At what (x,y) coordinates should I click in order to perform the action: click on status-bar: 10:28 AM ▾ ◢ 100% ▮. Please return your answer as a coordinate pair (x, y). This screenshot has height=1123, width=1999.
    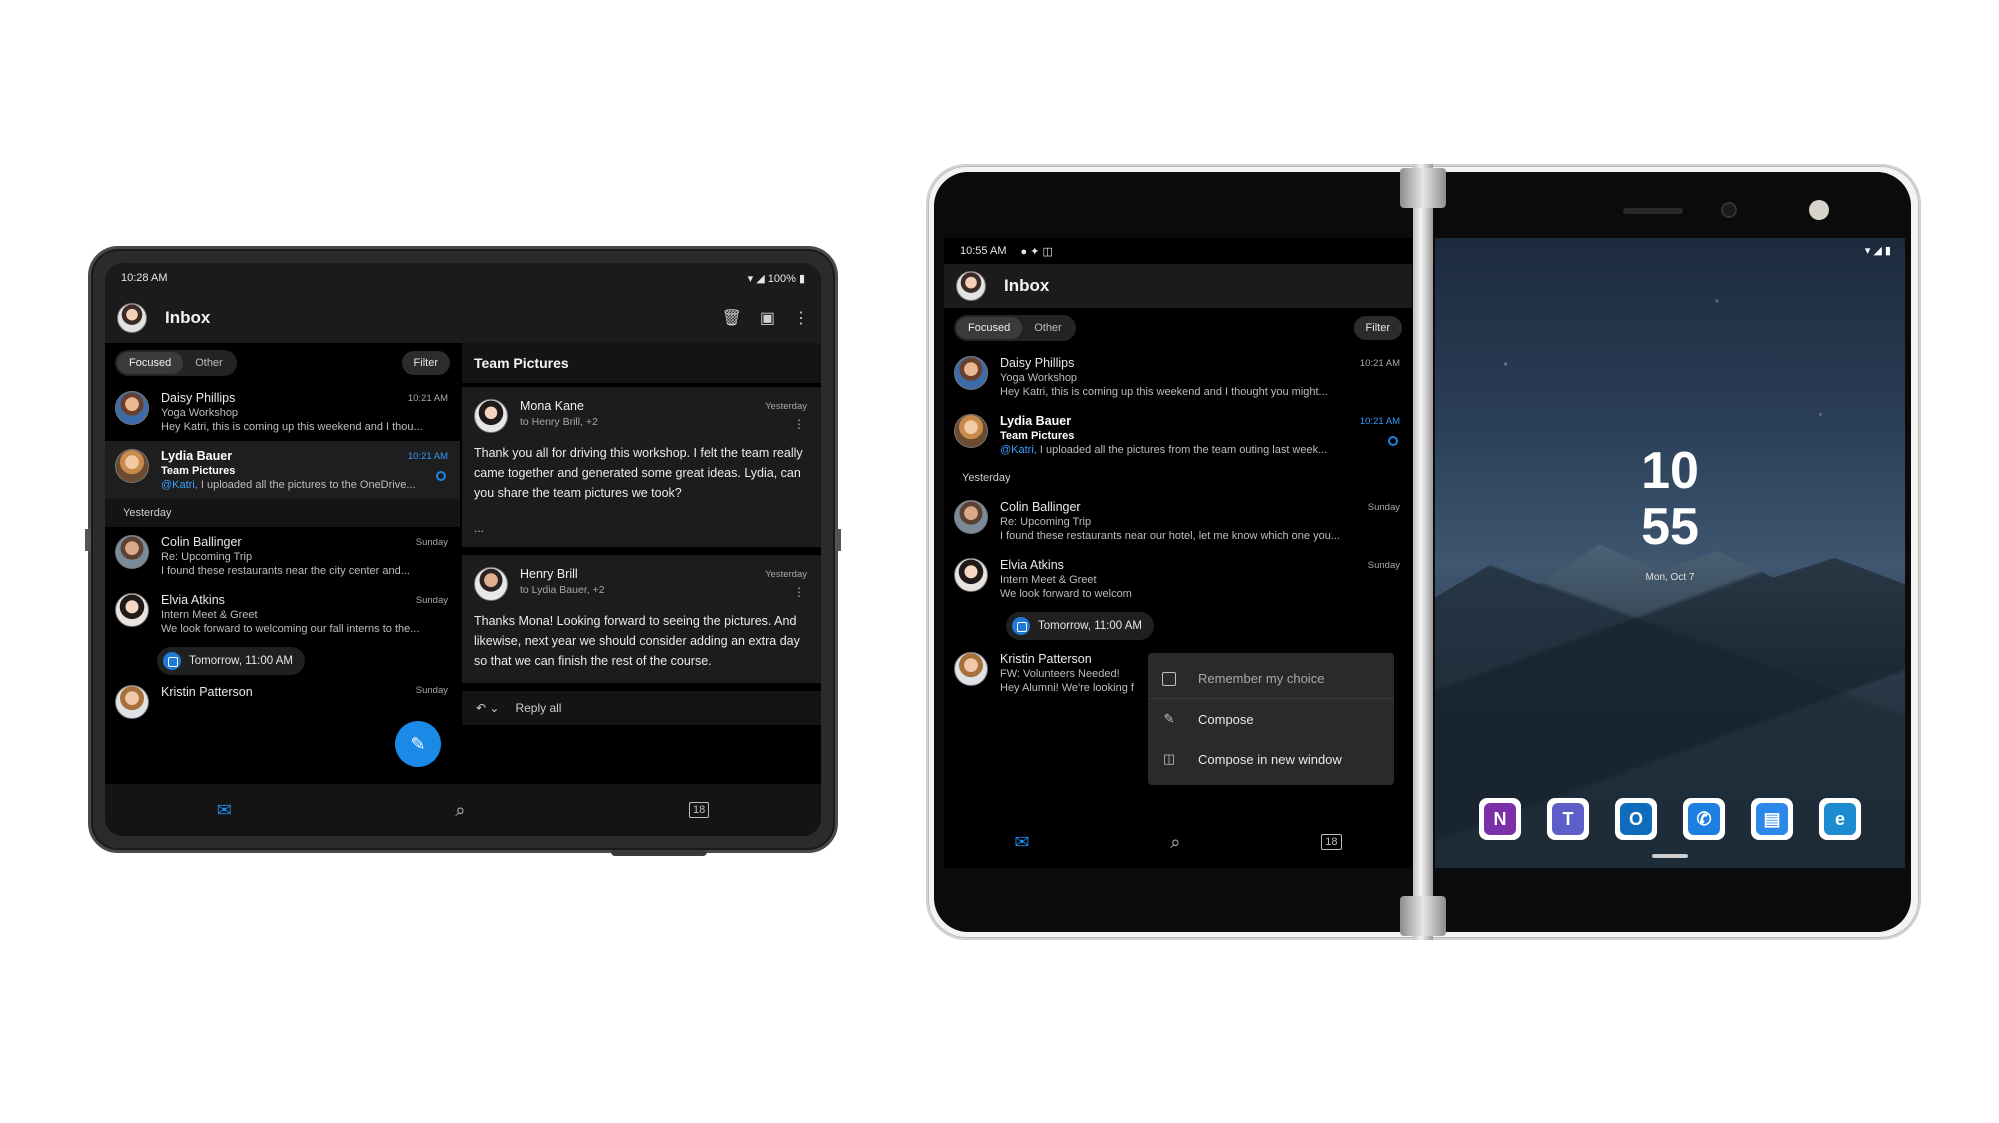
    Looking at the image, I should click on (463, 278).